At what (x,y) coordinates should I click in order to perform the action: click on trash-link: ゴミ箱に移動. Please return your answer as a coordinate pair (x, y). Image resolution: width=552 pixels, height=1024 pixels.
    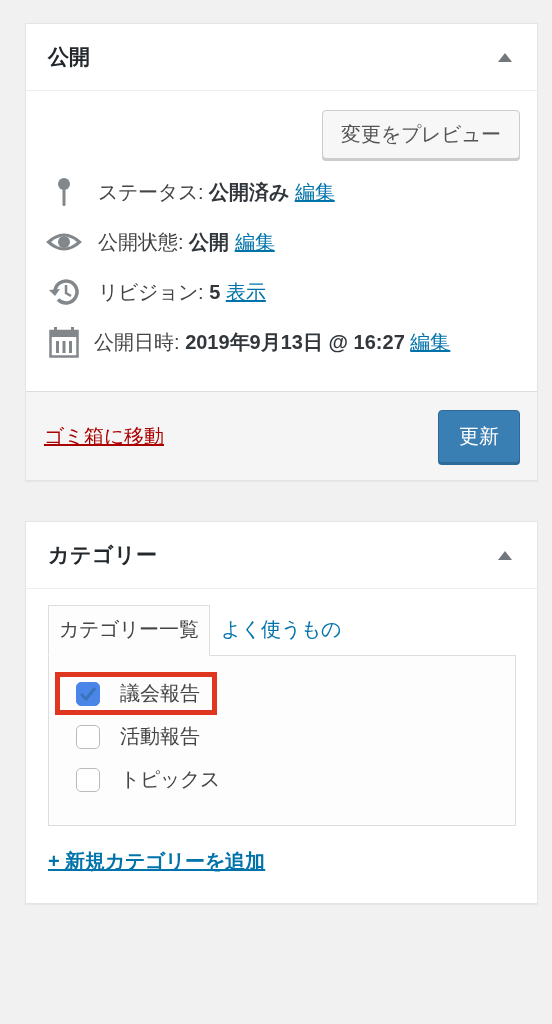
    Looking at the image, I should click on (104, 436).